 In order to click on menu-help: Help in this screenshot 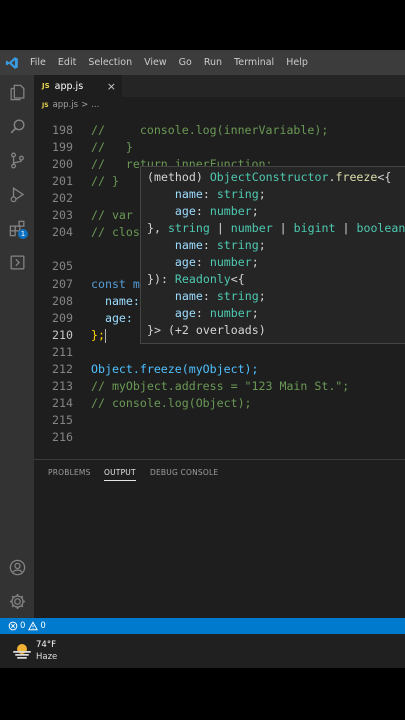, I will do `click(297, 62)`.